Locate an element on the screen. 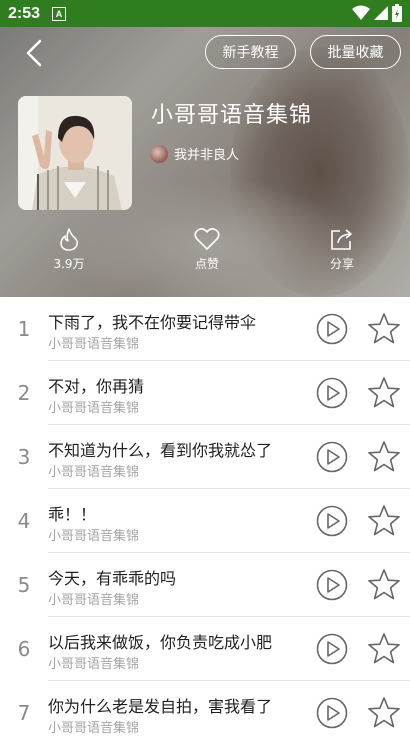 Image resolution: width=410 pixels, height=745 pixels. cover-portrait is located at coordinates (75, 153).